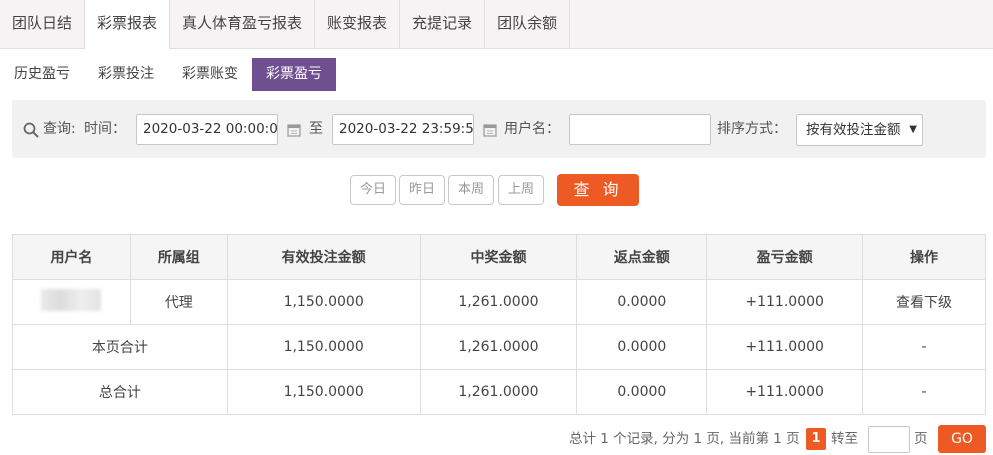  I want to click on caret-down-icon: ▼, so click(913, 129).